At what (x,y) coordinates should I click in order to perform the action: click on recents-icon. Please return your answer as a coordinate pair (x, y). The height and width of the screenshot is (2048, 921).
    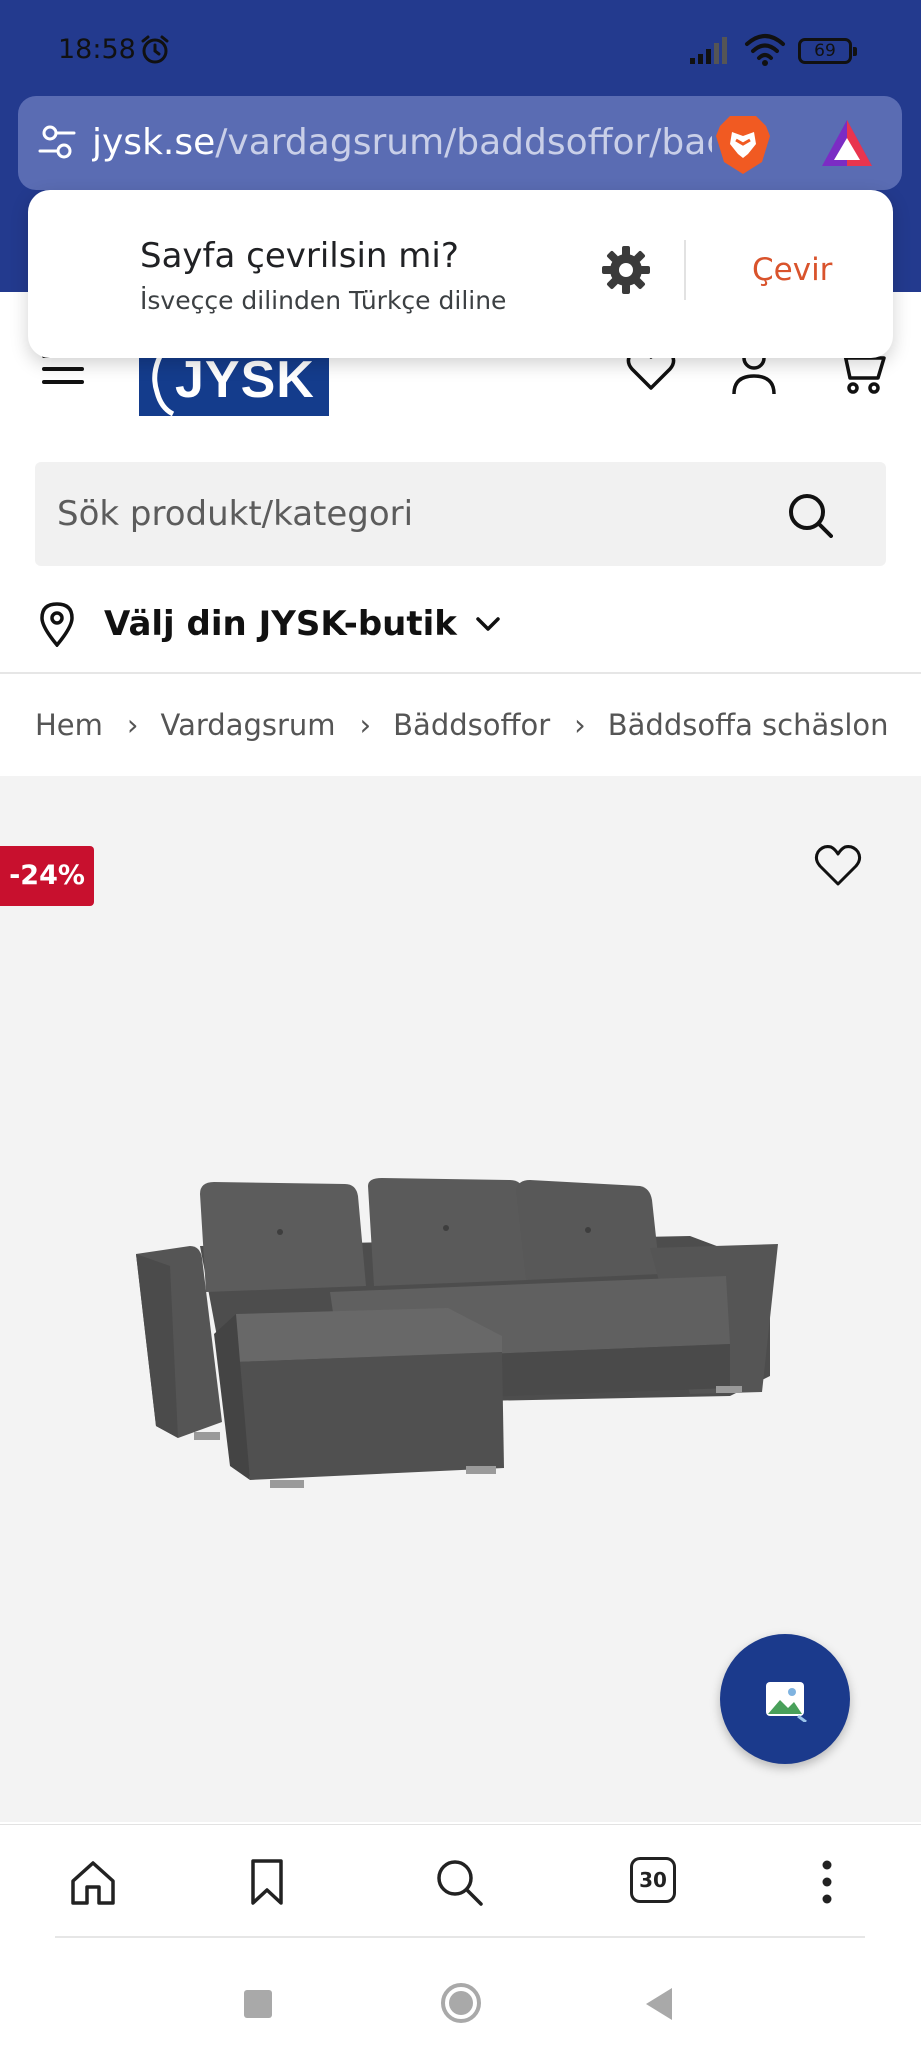
    Looking at the image, I should click on (258, 2004).